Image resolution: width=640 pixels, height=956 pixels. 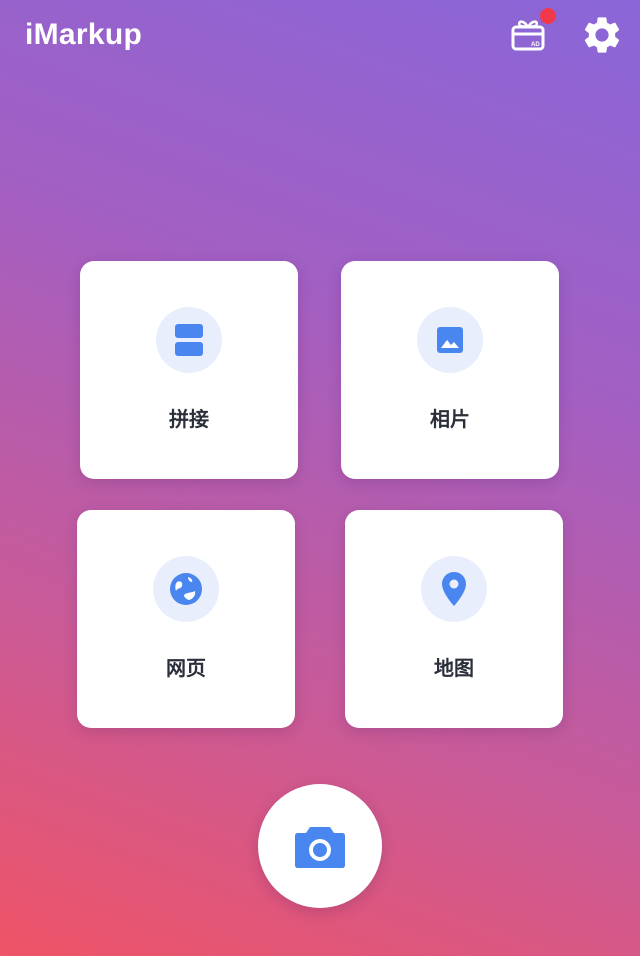 What do you see at coordinates (535, 45) in the screenshot?
I see `svg-text: AD` at bounding box center [535, 45].